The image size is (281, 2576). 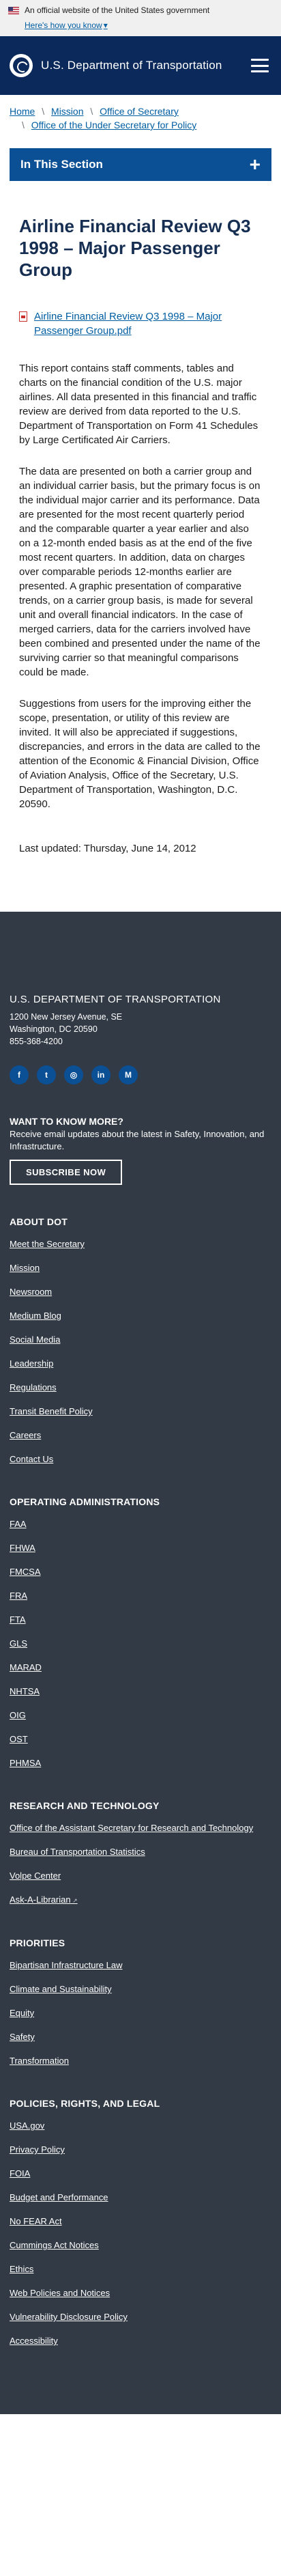 I want to click on footer-link: FRA, so click(x=140, y=1596).